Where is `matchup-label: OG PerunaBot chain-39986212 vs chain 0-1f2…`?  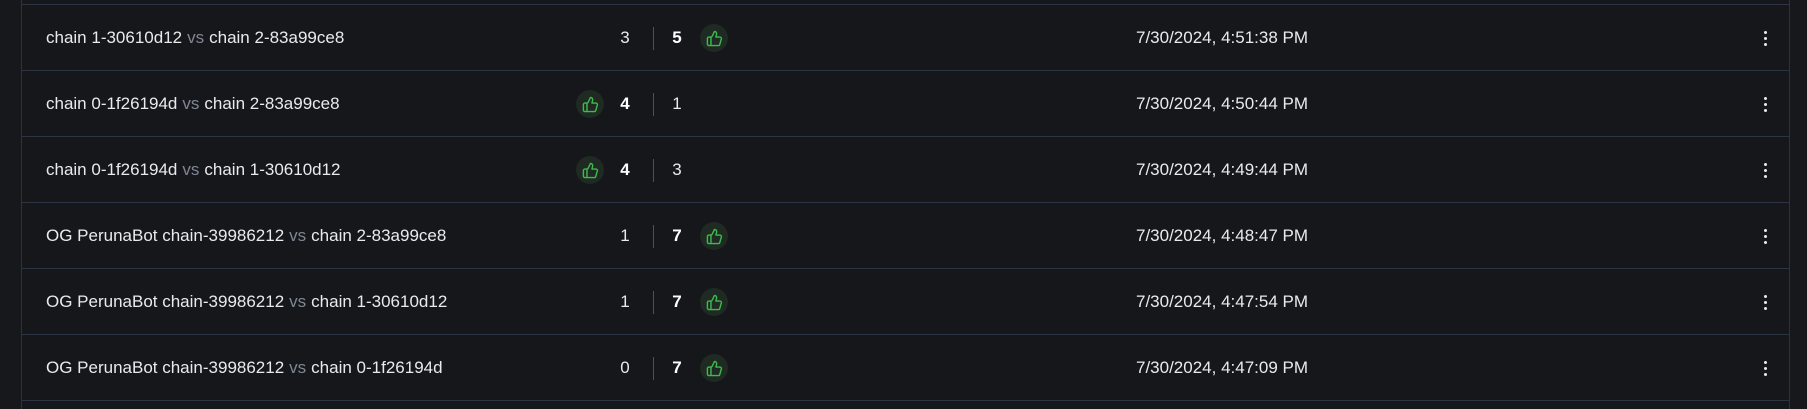 matchup-label: OG PerunaBot chain-39986212 vs chain 0-1f2… is located at coordinates (244, 368).